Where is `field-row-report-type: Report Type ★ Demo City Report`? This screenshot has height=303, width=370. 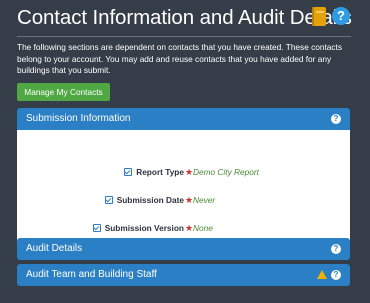
field-row-report-type: Report Type ★ Demo City Report is located at coordinates (183, 172).